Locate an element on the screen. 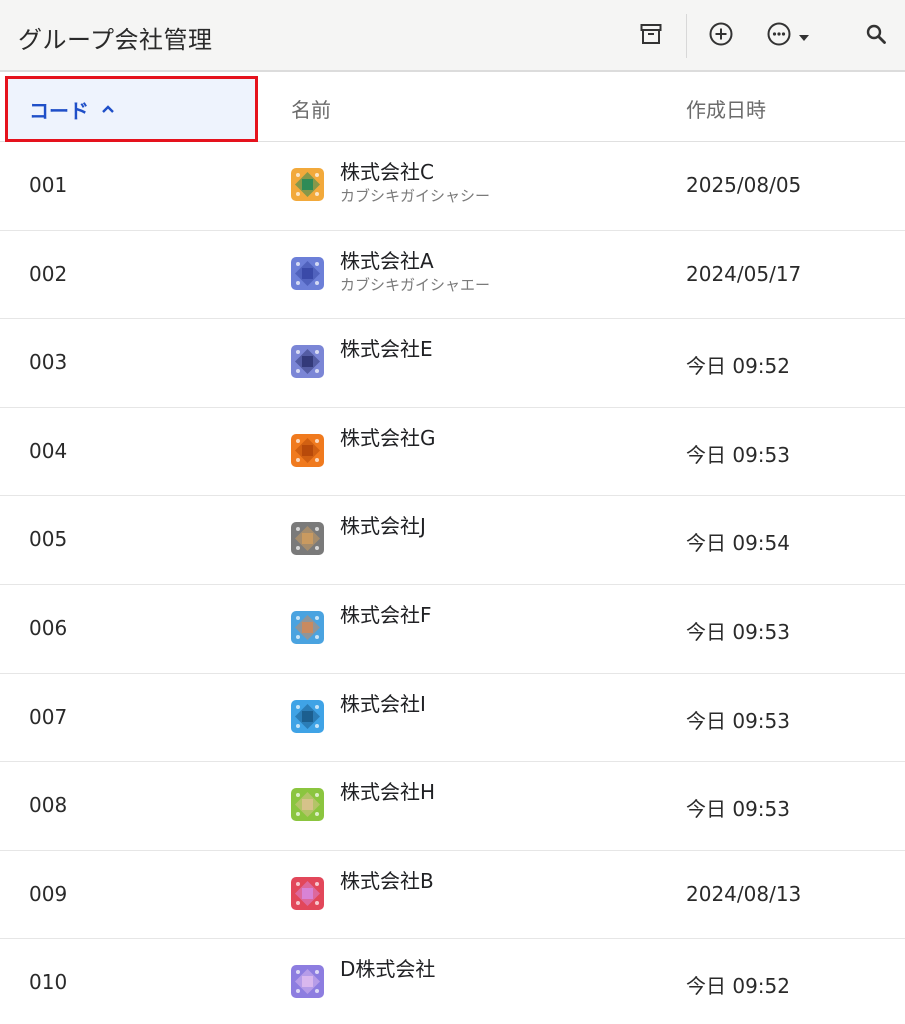 The image size is (905, 1024). company-name-cell: 株式会社C カブシキガイシャシー is located at coordinates (415, 183).